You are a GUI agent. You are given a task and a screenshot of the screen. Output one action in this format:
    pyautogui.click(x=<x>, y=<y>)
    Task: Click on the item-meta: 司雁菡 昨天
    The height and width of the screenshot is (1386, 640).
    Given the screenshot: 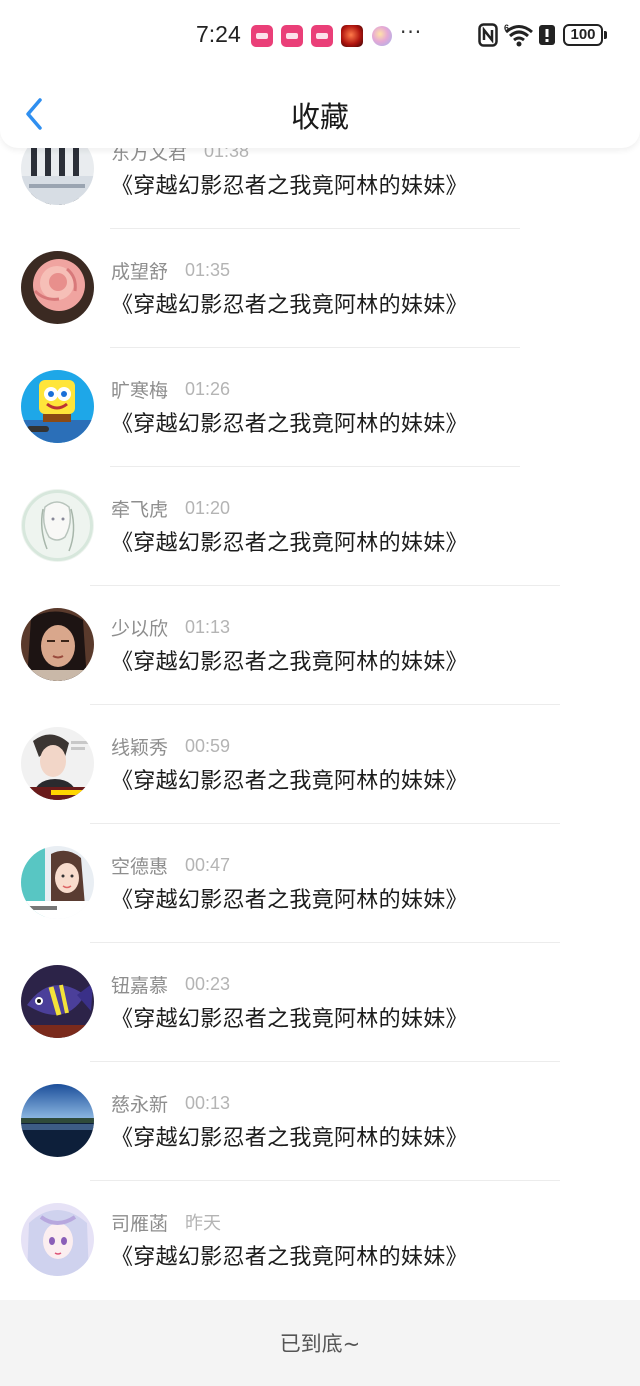 What is the action you would take?
    pyautogui.click(x=166, y=1222)
    